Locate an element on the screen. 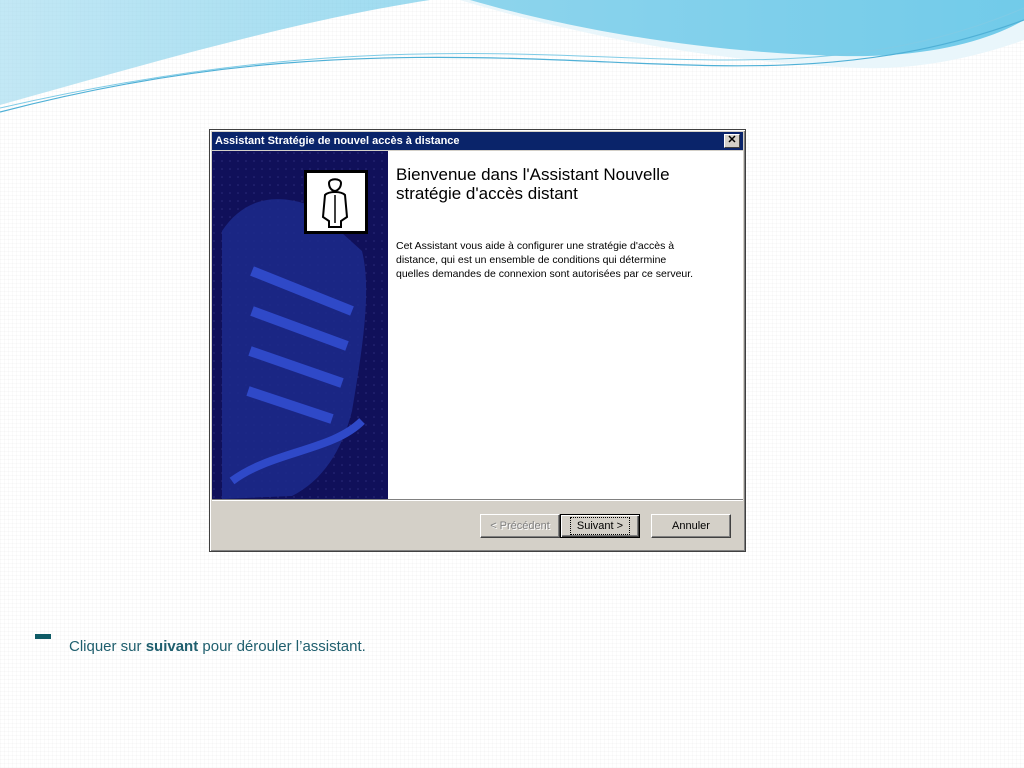  instruction-prefix: Cliquer sur is located at coordinates (107, 646).